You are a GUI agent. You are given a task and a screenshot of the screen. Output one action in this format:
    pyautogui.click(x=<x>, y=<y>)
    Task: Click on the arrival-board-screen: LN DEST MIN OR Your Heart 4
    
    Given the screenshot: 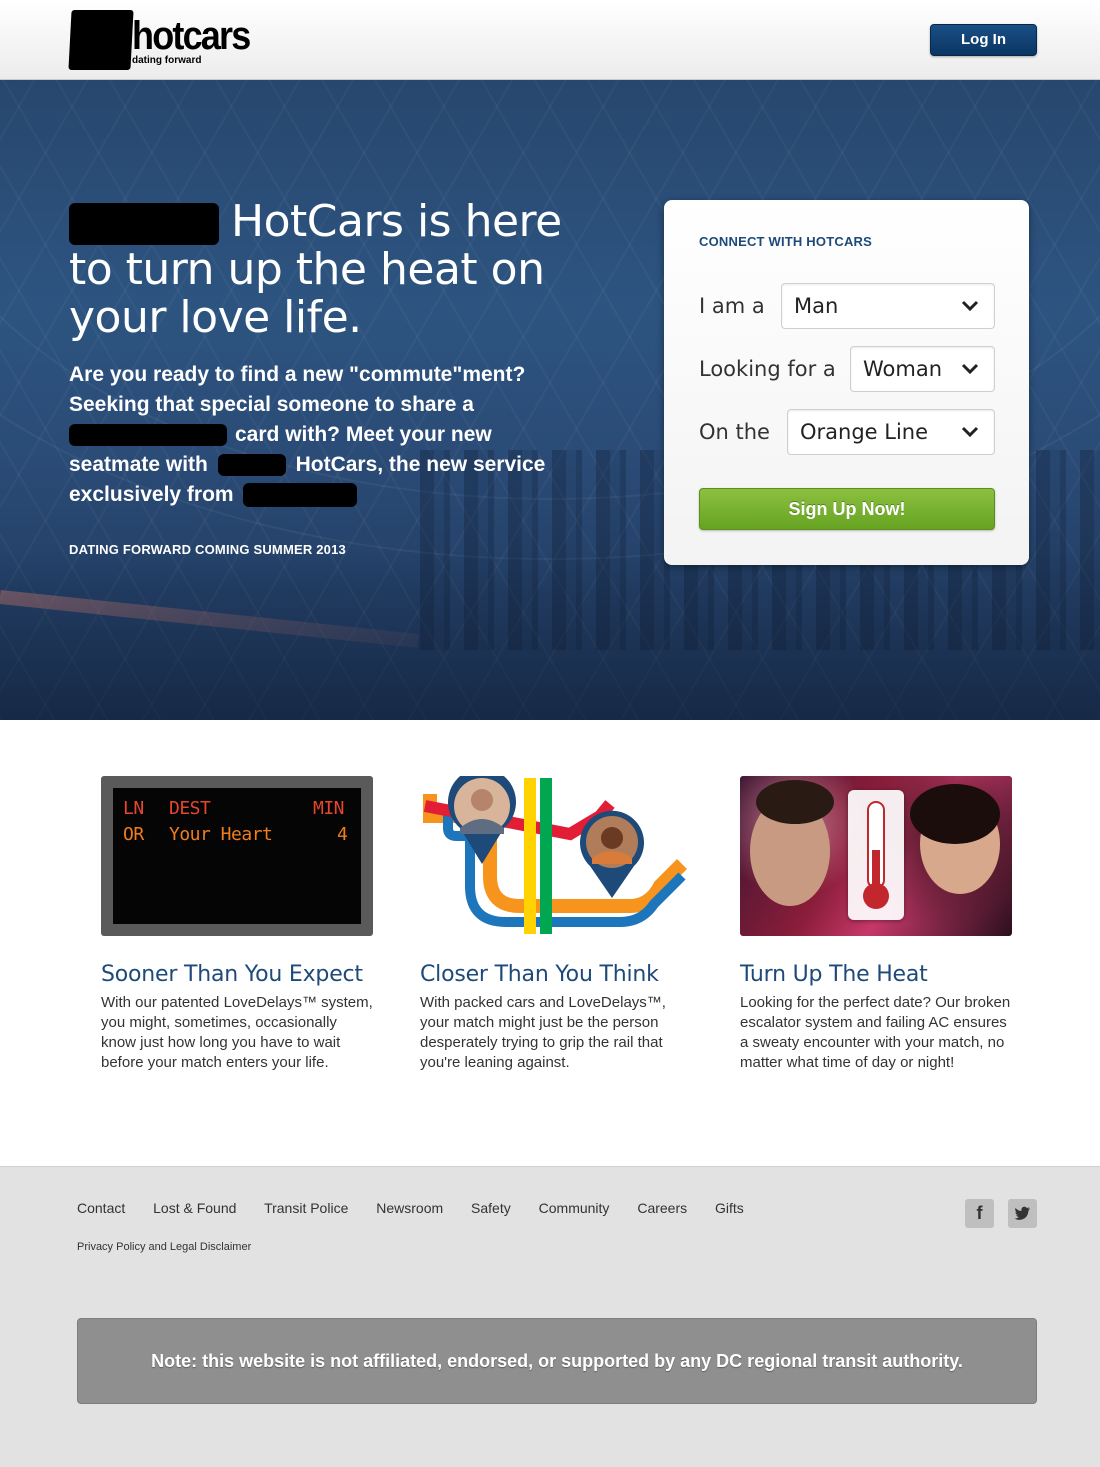 What is the action you would take?
    pyautogui.click(x=237, y=856)
    